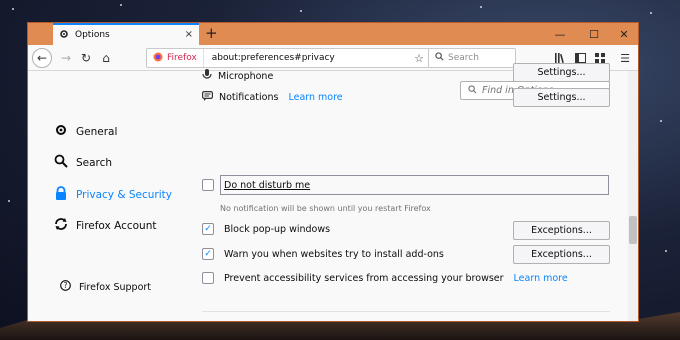 The image size is (680, 340). I want to click on sidebar-item-label: Firefox Account, so click(116, 225).